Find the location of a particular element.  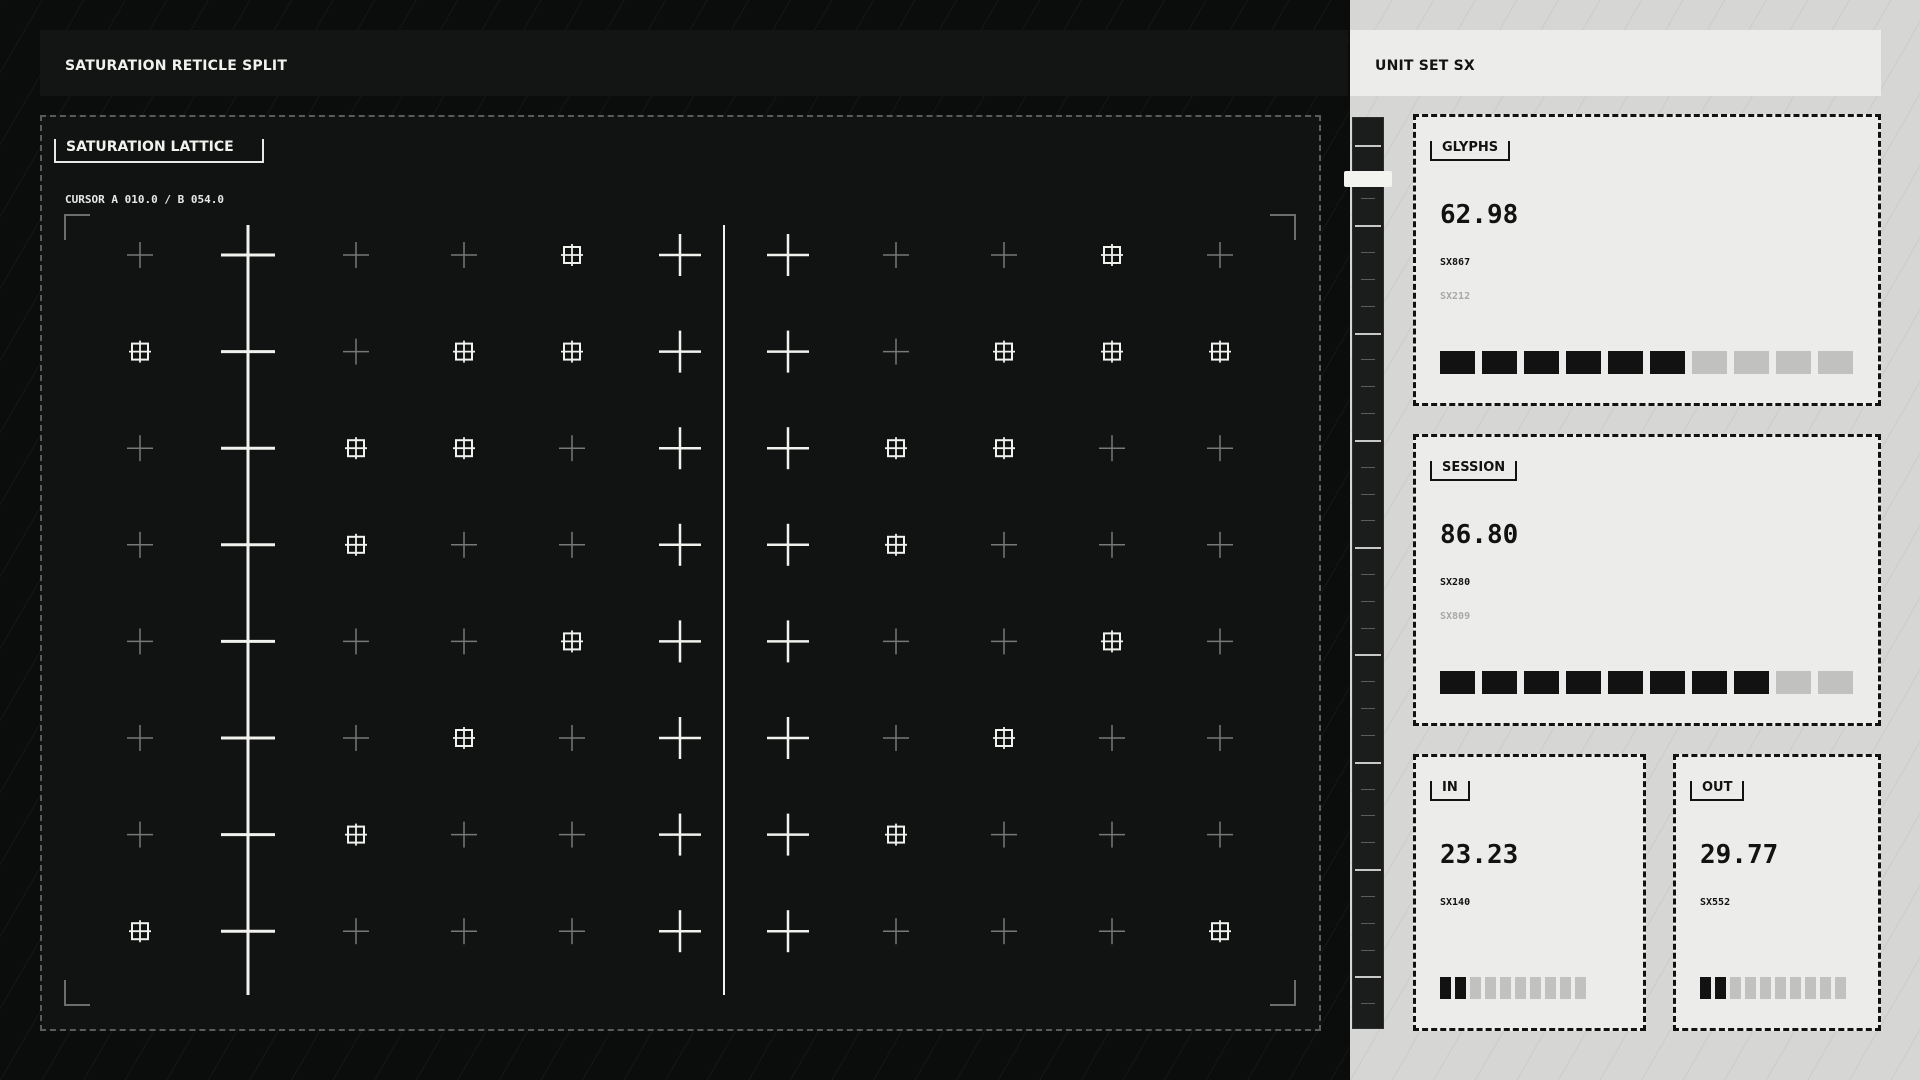

vertical-ruler is located at coordinates (1368, 573).